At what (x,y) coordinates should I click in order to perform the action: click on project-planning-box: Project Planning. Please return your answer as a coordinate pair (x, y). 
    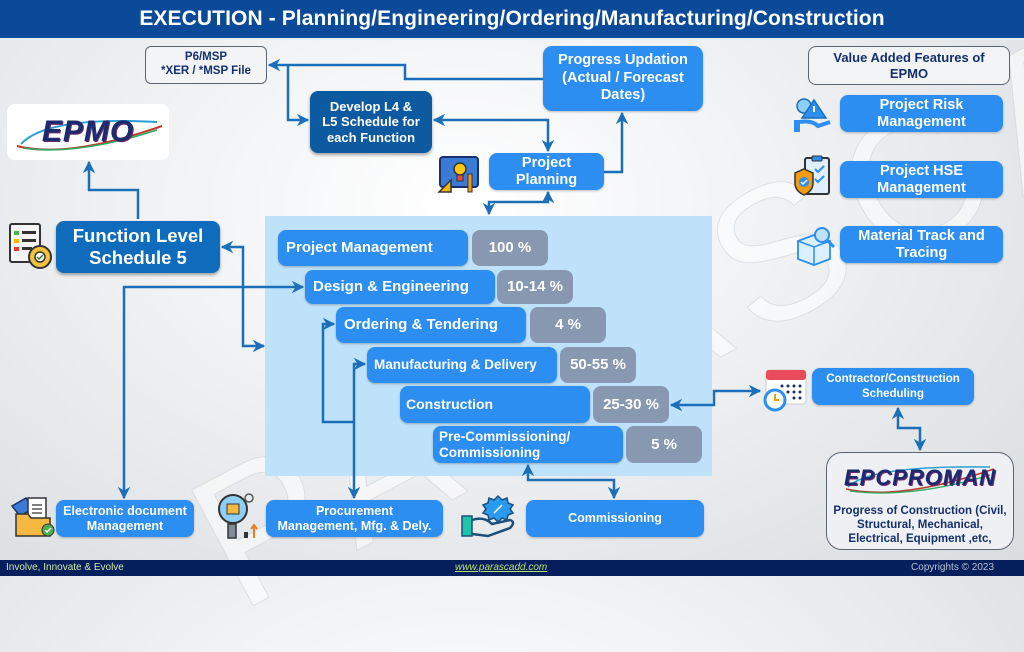
    Looking at the image, I should click on (546, 171).